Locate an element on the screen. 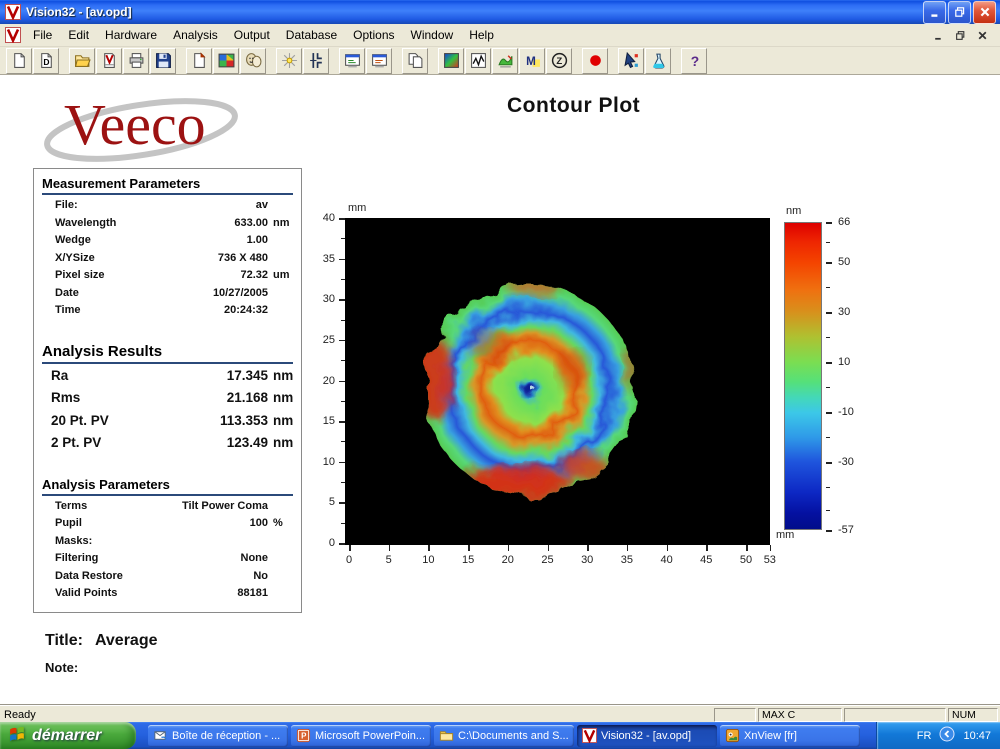  param-label: Masks: is located at coordinates (74, 540).